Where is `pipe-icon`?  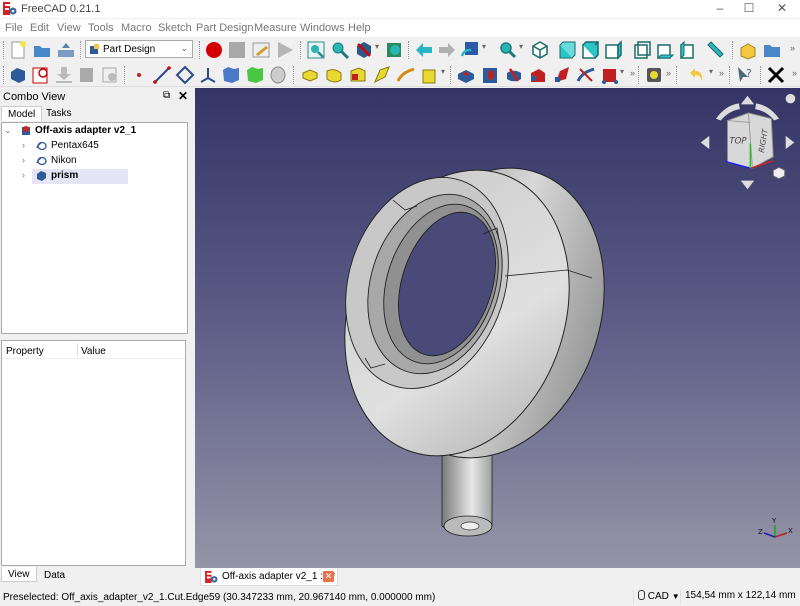 pipe-icon is located at coordinates (382, 75).